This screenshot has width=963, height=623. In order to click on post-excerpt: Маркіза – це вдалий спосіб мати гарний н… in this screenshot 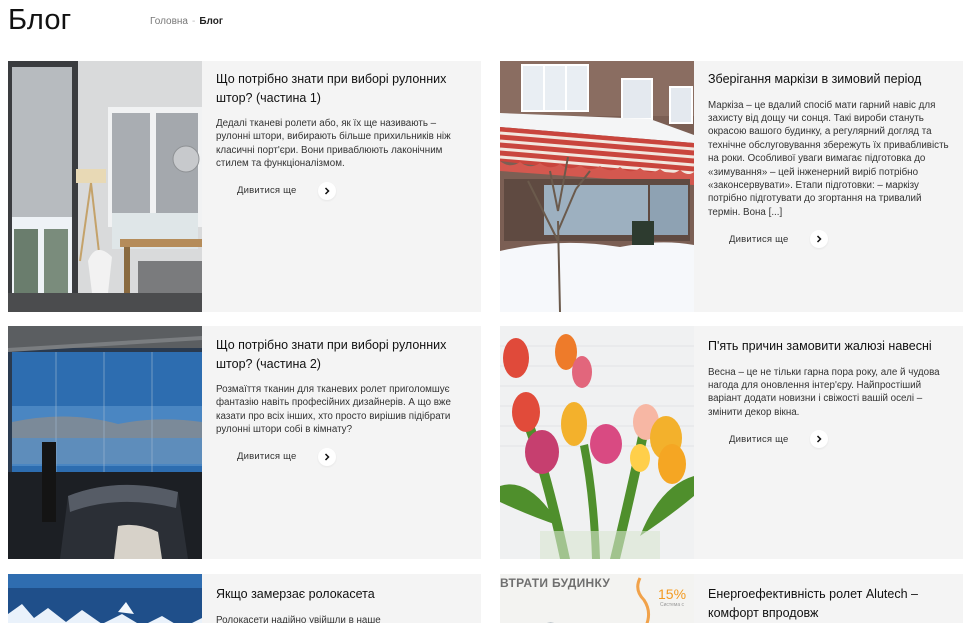, I will do `click(828, 158)`.